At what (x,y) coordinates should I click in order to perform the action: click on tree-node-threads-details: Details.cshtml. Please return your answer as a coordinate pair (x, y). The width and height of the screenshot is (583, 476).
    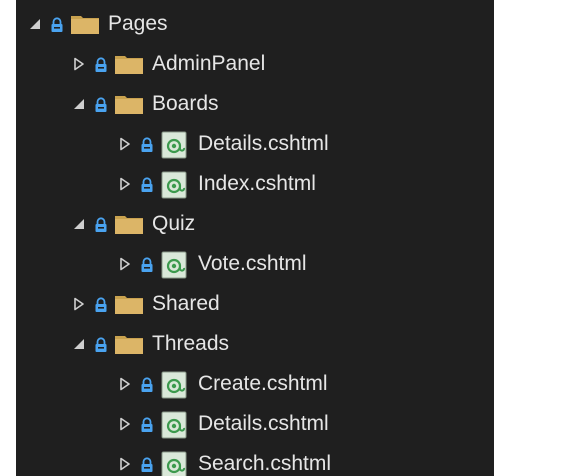
    Looking at the image, I should click on (255, 424).